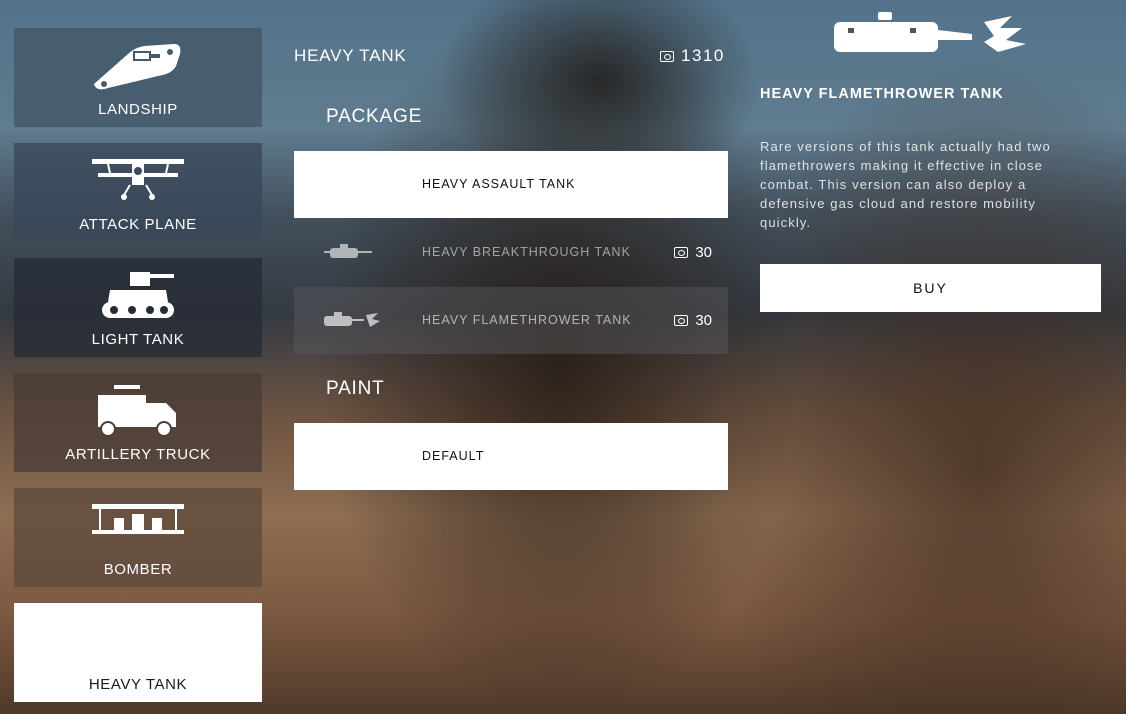 The image size is (1126, 714). What do you see at coordinates (138, 684) in the screenshot?
I see `vehicle-label: HEAVY TANK` at bounding box center [138, 684].